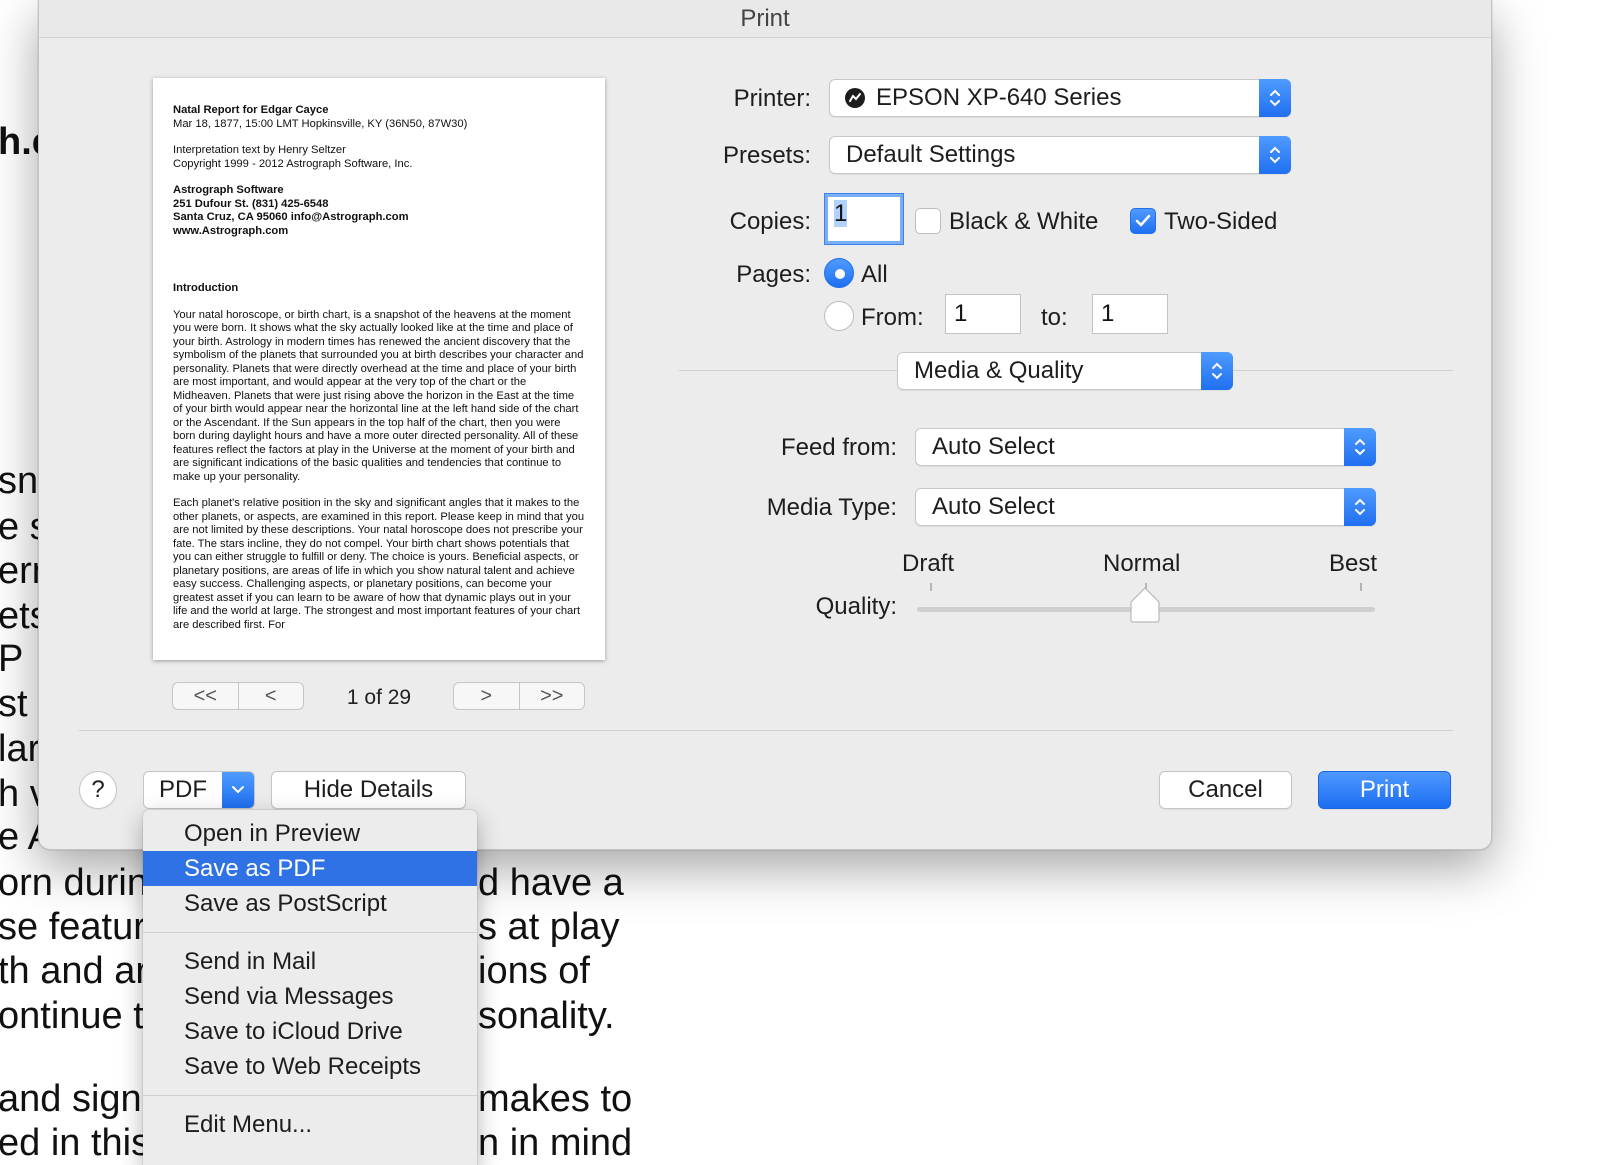 This screenshot has width=1600, height=1165. I want to click on pages-all-radio, so click(839, 273).